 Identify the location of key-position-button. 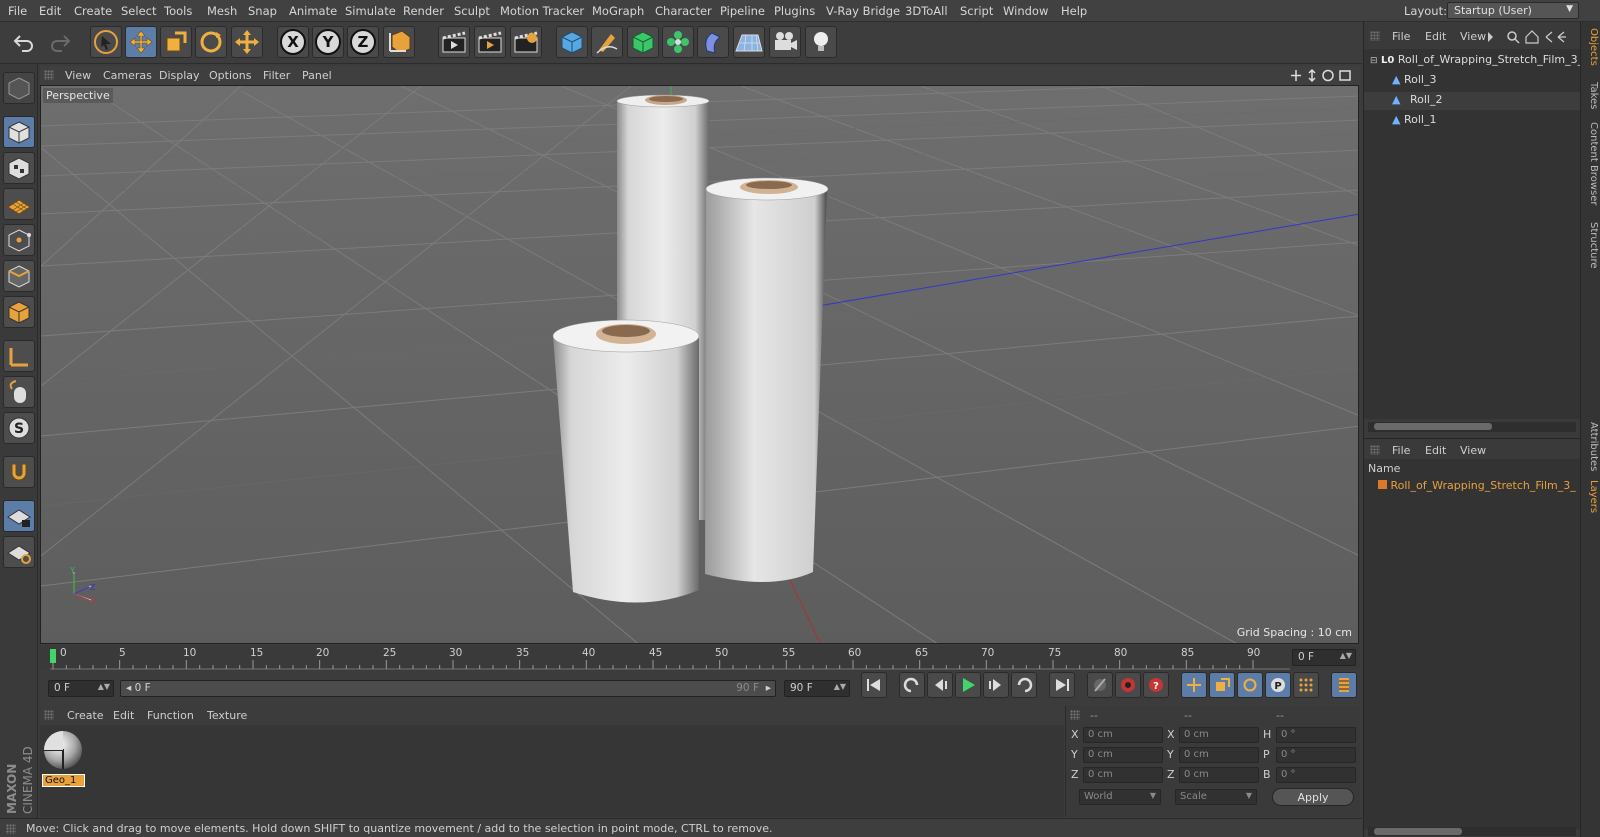
(1194, 685).